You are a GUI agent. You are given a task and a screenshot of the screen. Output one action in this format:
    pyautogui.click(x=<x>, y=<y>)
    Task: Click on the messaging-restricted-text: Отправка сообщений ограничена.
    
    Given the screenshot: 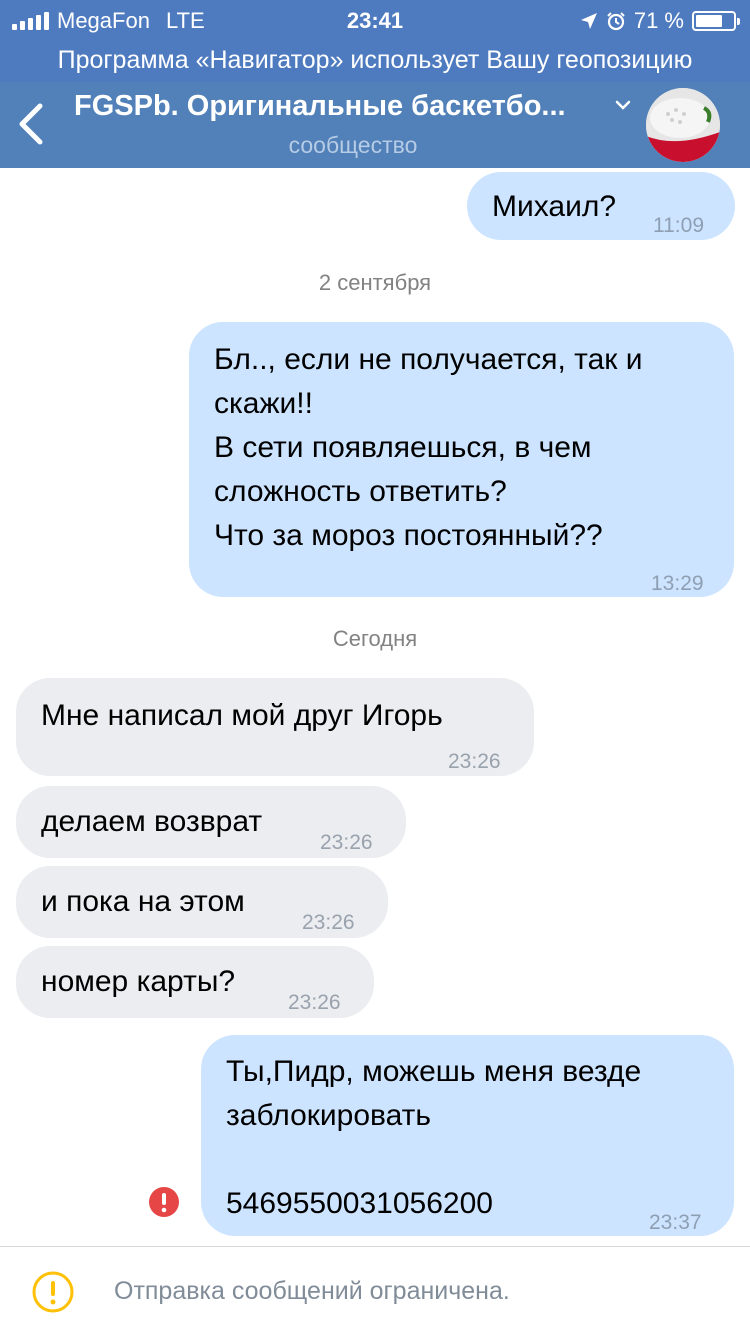 What is the action you would take?
    pyautogui.click(x=312, y=1291)
    